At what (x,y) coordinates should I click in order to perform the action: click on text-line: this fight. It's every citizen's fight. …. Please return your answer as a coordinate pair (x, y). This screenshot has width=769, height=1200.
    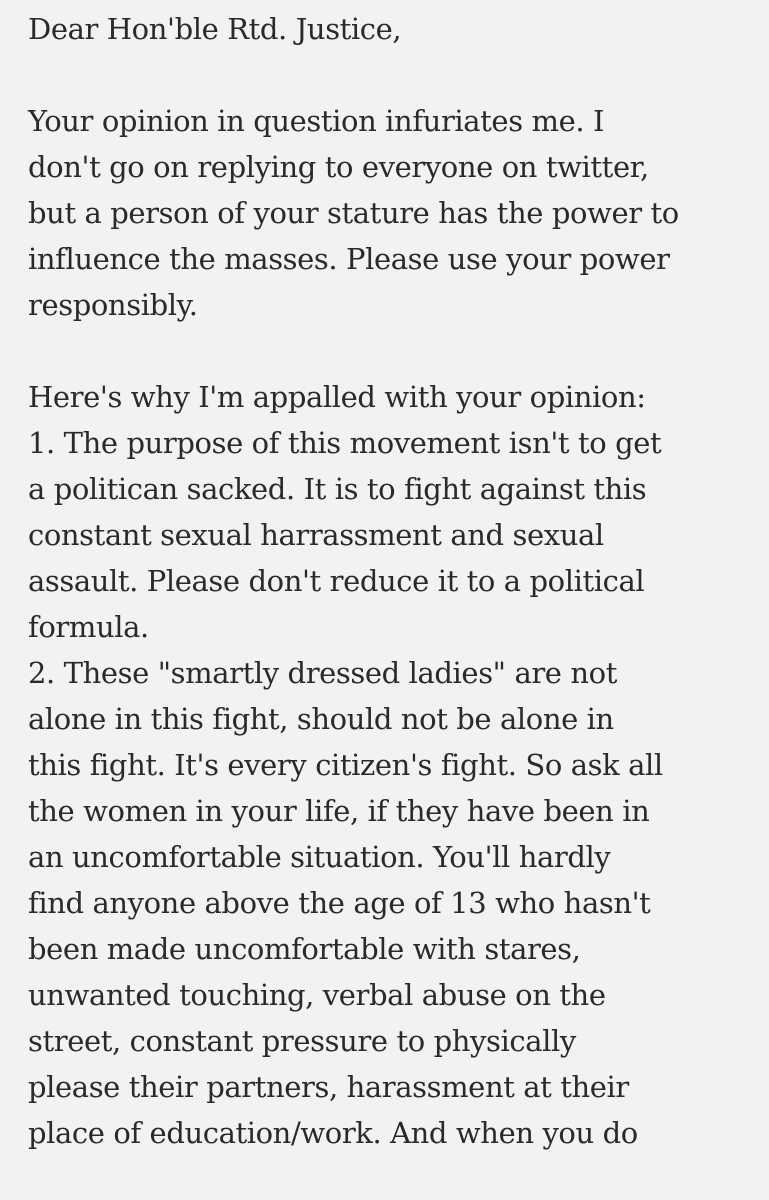
    Looking at the image, I should click on (345, 765).